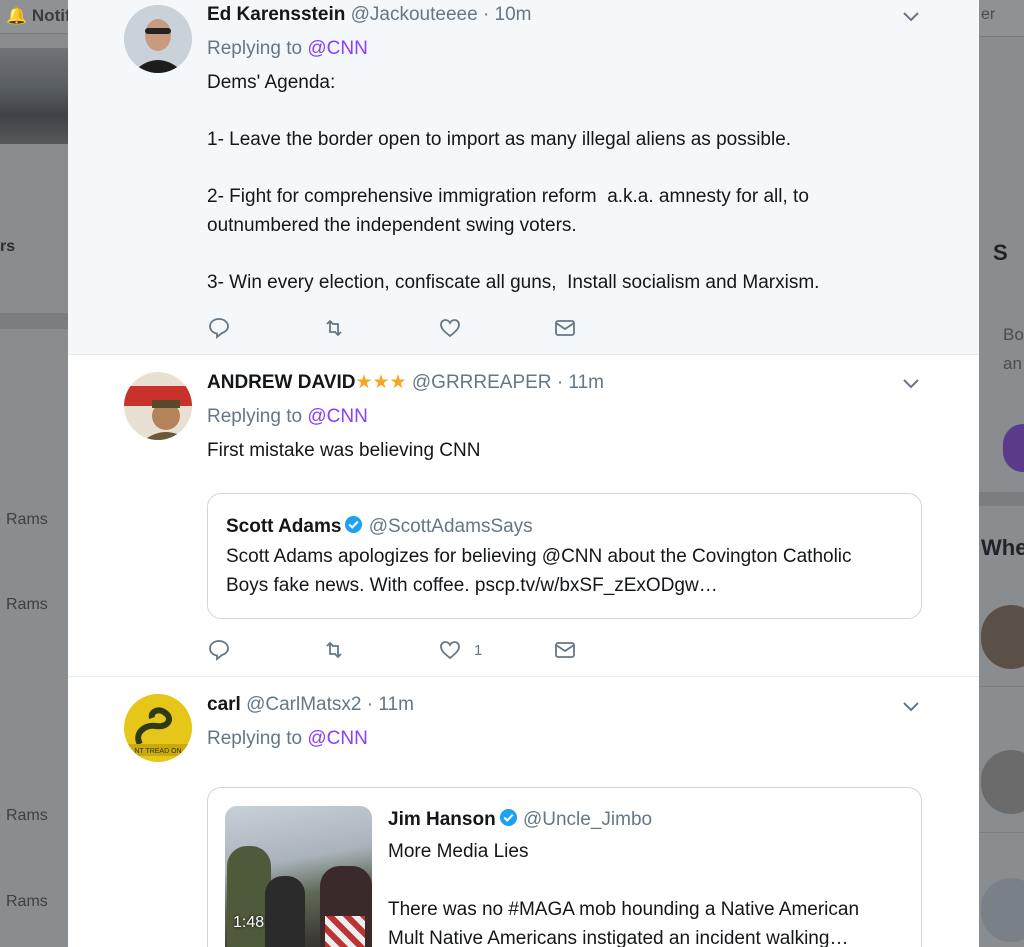 The image size is (1024, 947). I want to click on like-button, so click(456, 328).